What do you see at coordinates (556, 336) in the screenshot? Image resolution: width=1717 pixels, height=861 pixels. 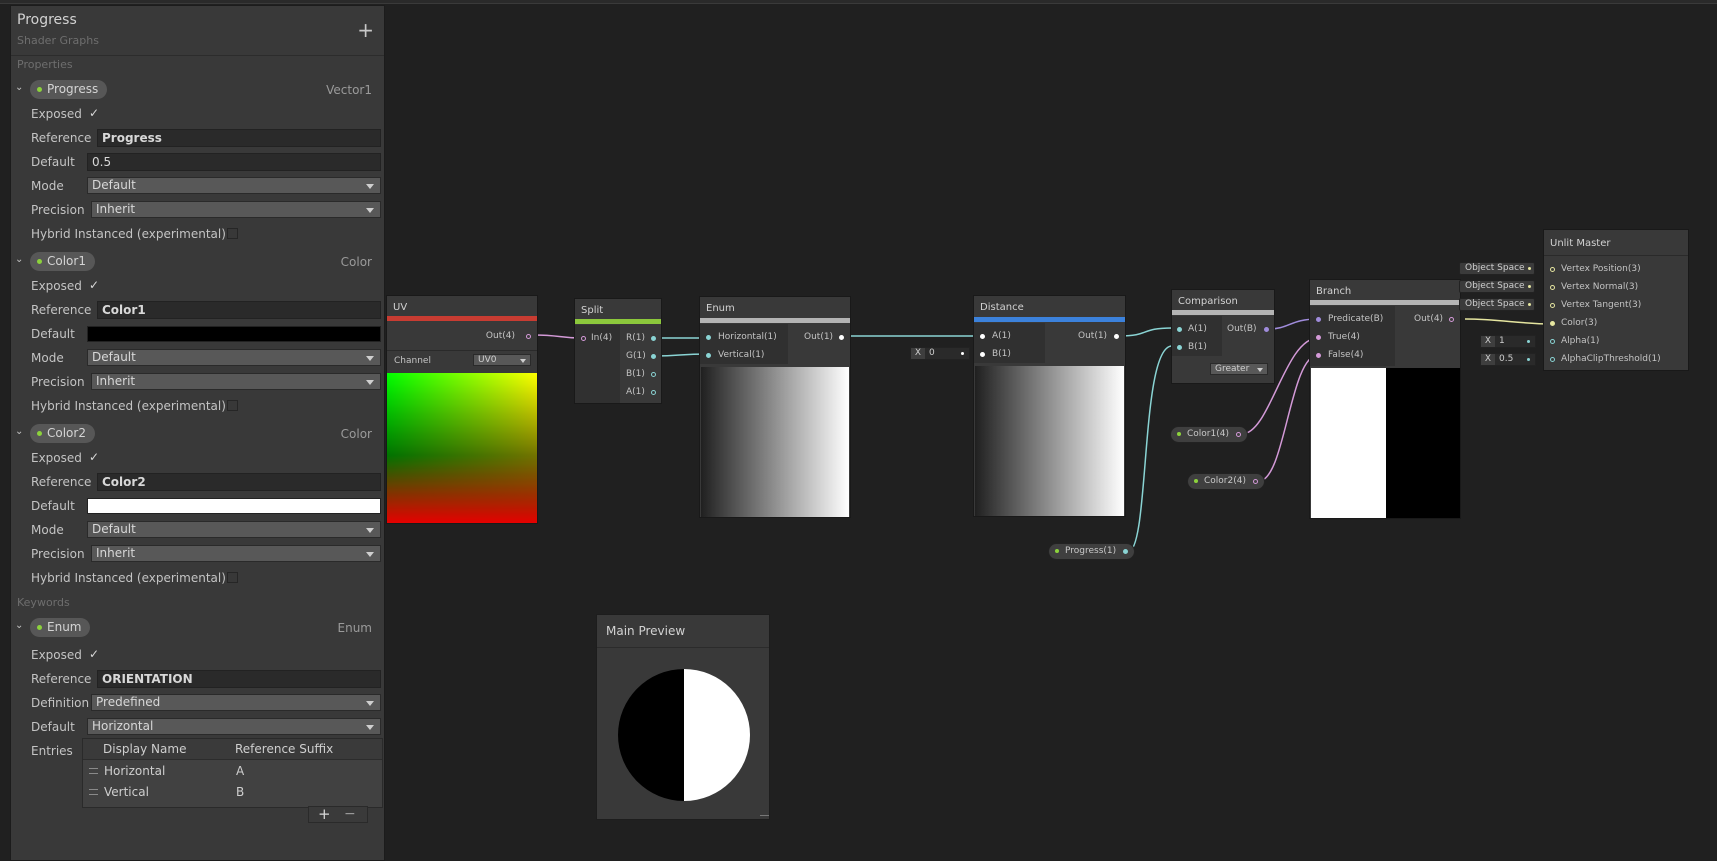 I see `wire-uv-split` at bounding box center [556, 336].